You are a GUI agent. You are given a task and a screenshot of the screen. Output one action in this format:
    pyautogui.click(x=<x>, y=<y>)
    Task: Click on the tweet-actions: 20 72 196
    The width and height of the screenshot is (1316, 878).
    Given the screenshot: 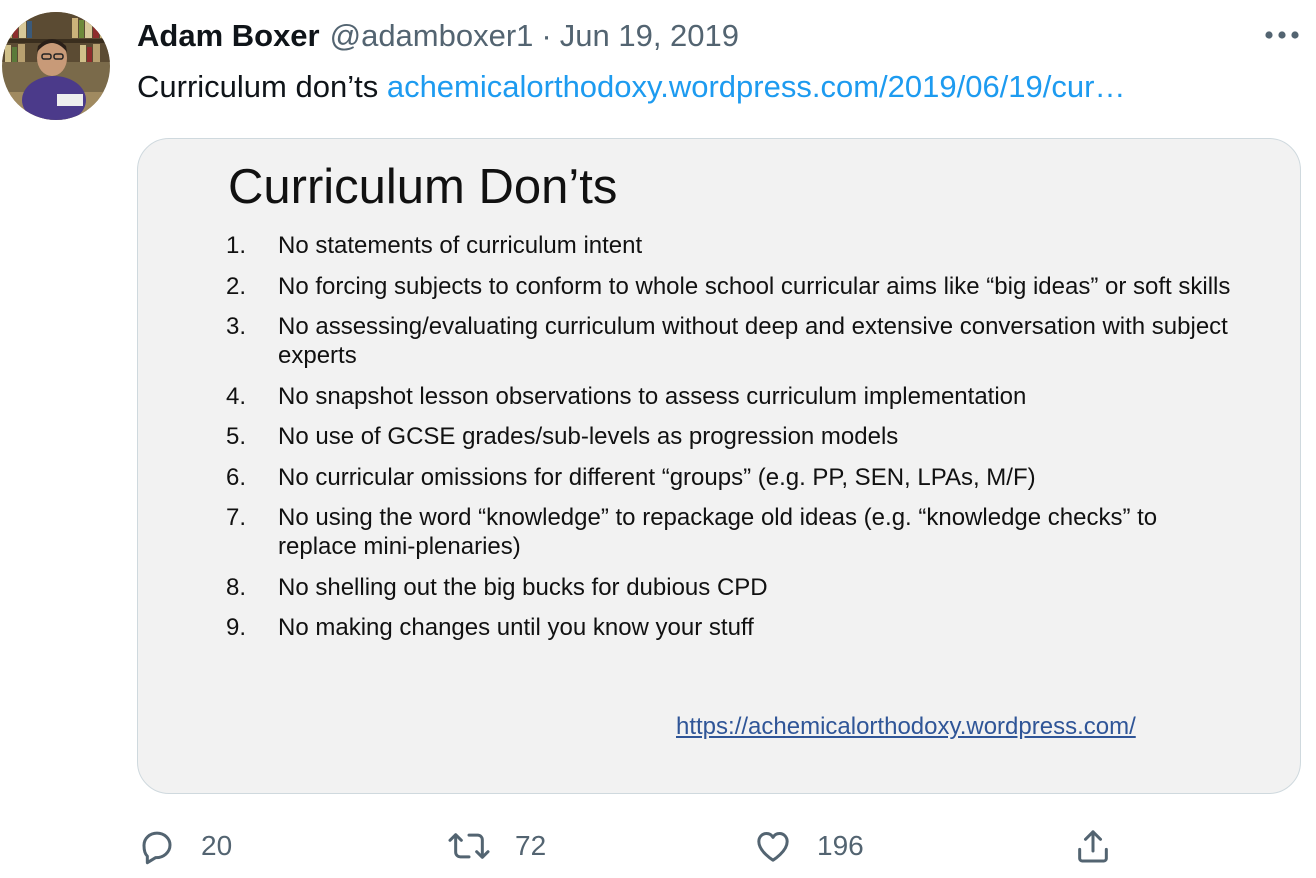 What is the action you would take?
    pyautogui.click(x=637, y=846)
    